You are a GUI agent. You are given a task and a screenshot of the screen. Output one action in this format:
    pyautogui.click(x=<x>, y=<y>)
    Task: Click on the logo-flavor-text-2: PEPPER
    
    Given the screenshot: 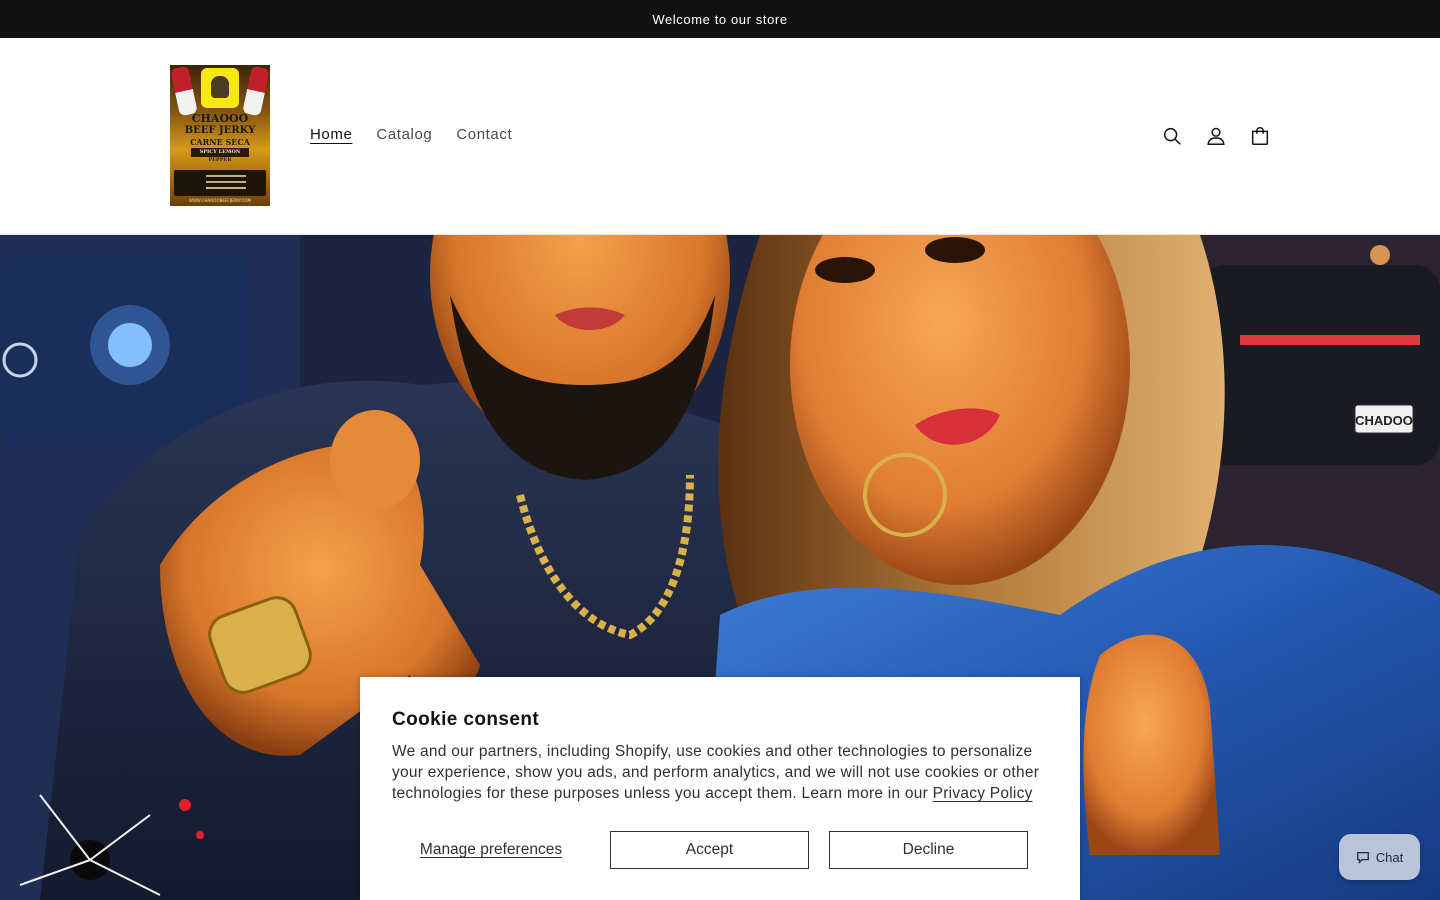 What is the action you would take?
    pyautogui.click(x=220, y=160)
    